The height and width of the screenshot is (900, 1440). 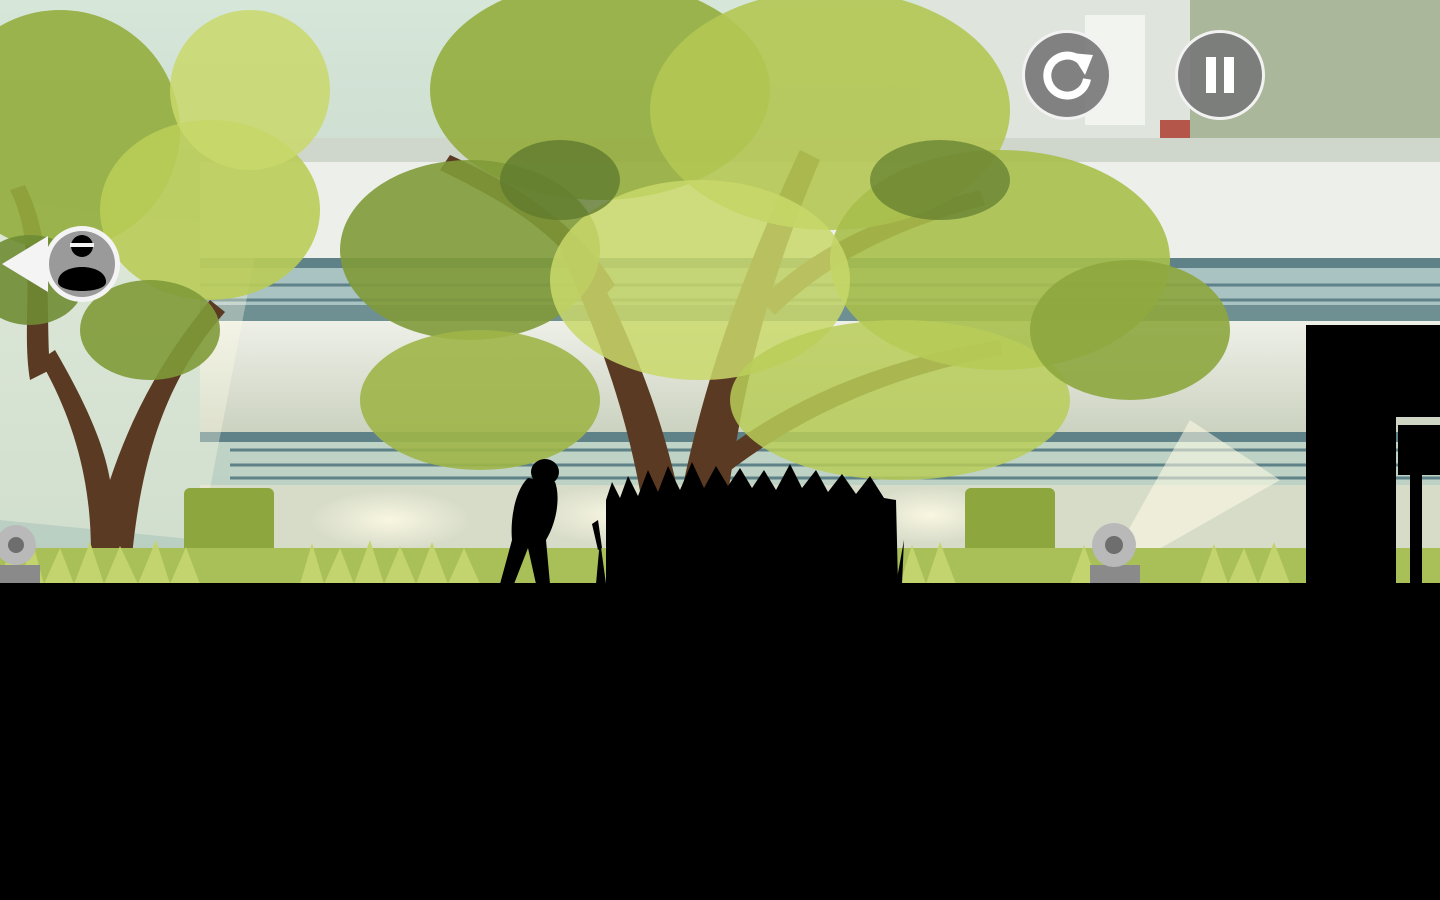 I want to click on chaser-indicator-icon, so click(x=61, y=264).